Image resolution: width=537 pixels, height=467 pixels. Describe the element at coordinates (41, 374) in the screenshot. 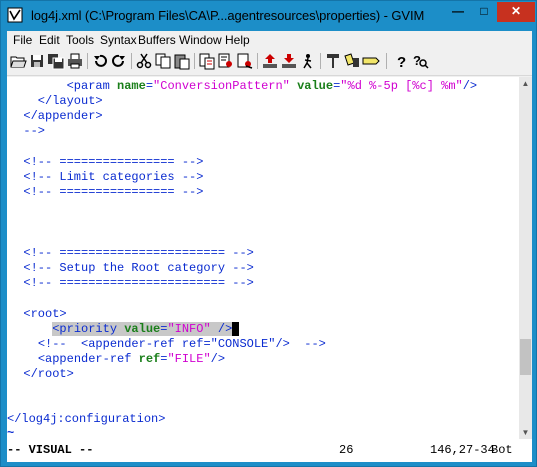

I see `code-line: </root>` at that location.